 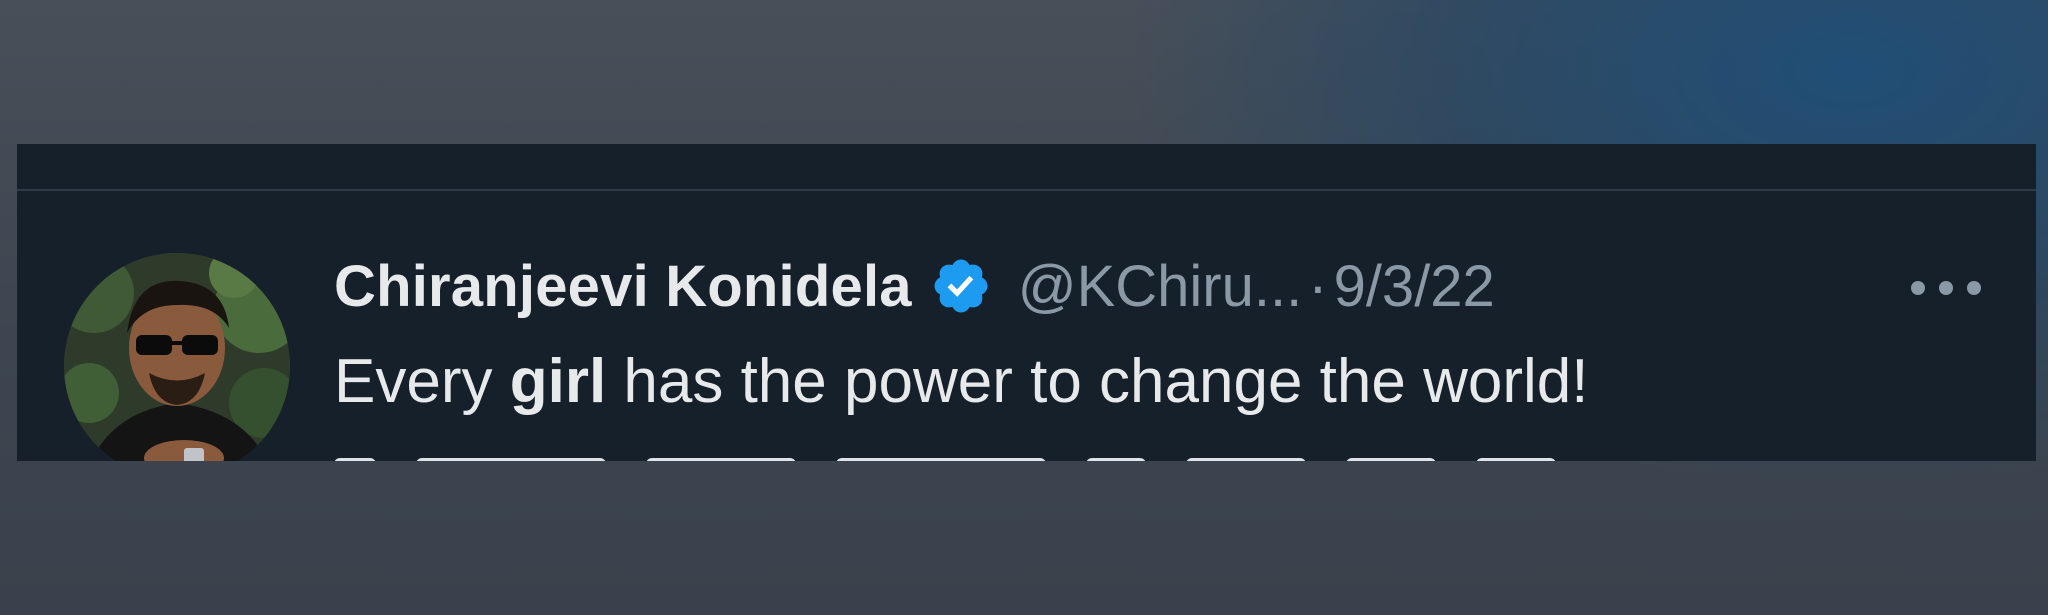 What do you see at coordinates (558, 381) in the screenshot?
I see `tweet-text-bold: girl` at bounding box center [558, 381].